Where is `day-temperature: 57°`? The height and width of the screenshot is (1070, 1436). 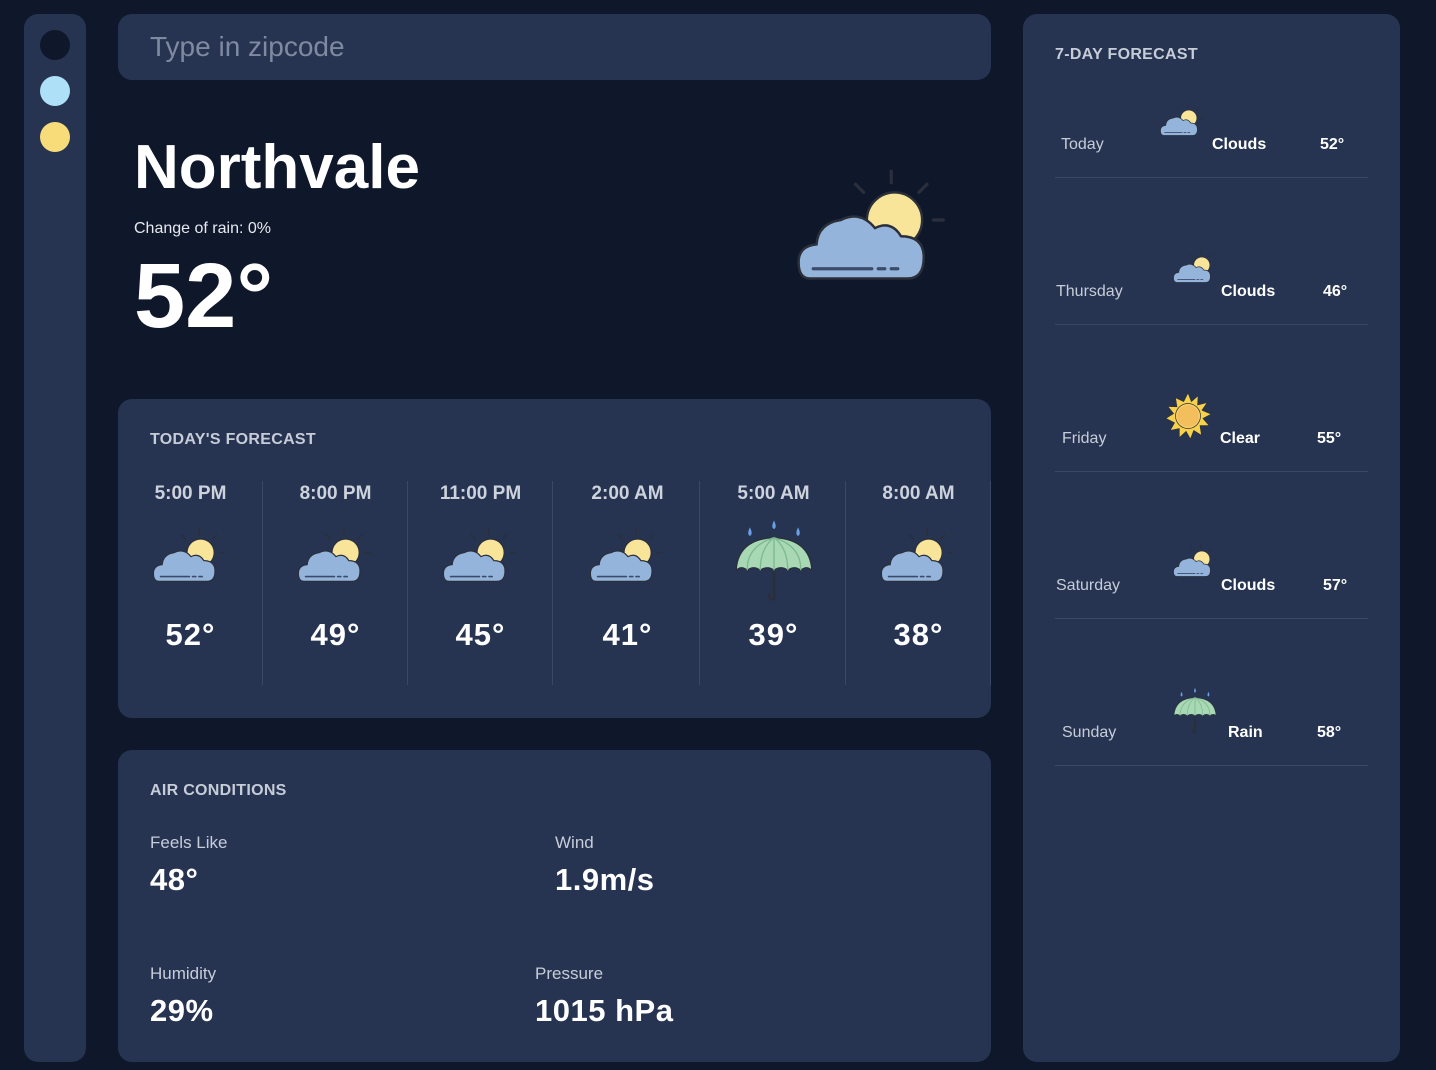 day-temperature: 57° is located at coordinates (1335, 585).